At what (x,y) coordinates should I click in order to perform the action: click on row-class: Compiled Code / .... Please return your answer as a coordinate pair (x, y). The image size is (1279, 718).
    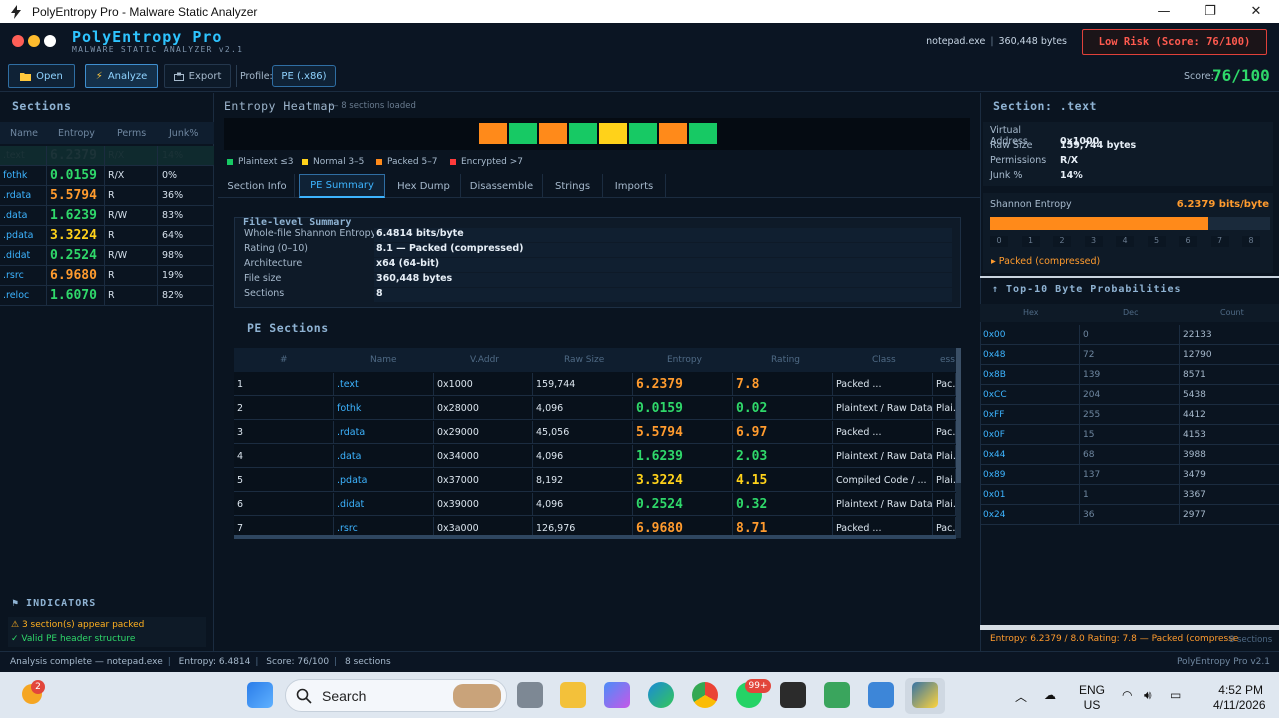
    Looking at the image, I should click on (883, 480).